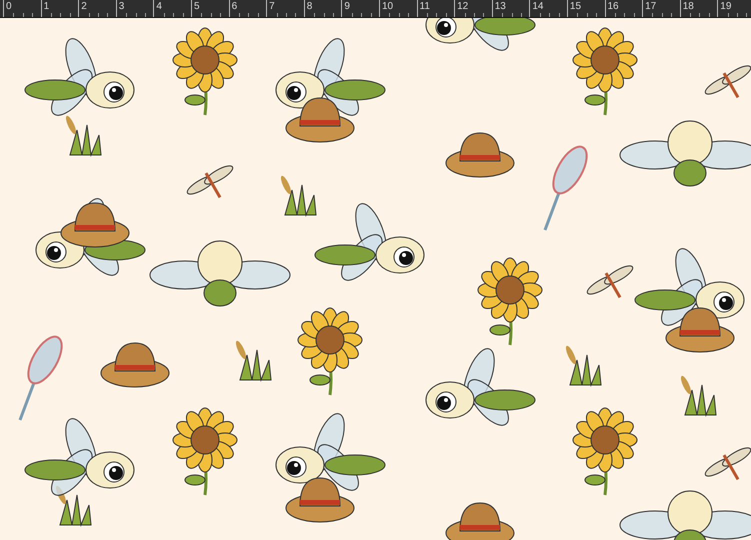  What do you see at coordinates (425, 7) in the screenshot?
I see `ruler-number: 11` at bounding box center [425, 7].